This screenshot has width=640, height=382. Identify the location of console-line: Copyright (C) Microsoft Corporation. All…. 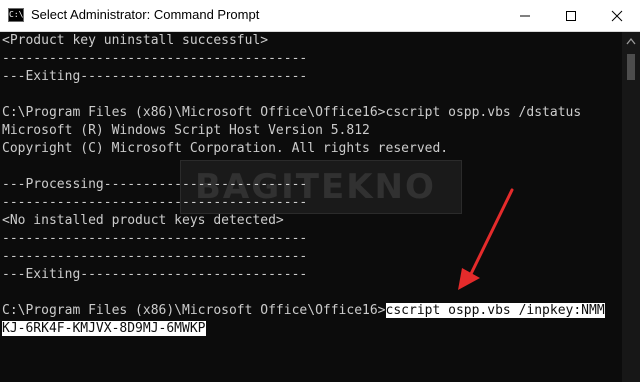
(225, 148).